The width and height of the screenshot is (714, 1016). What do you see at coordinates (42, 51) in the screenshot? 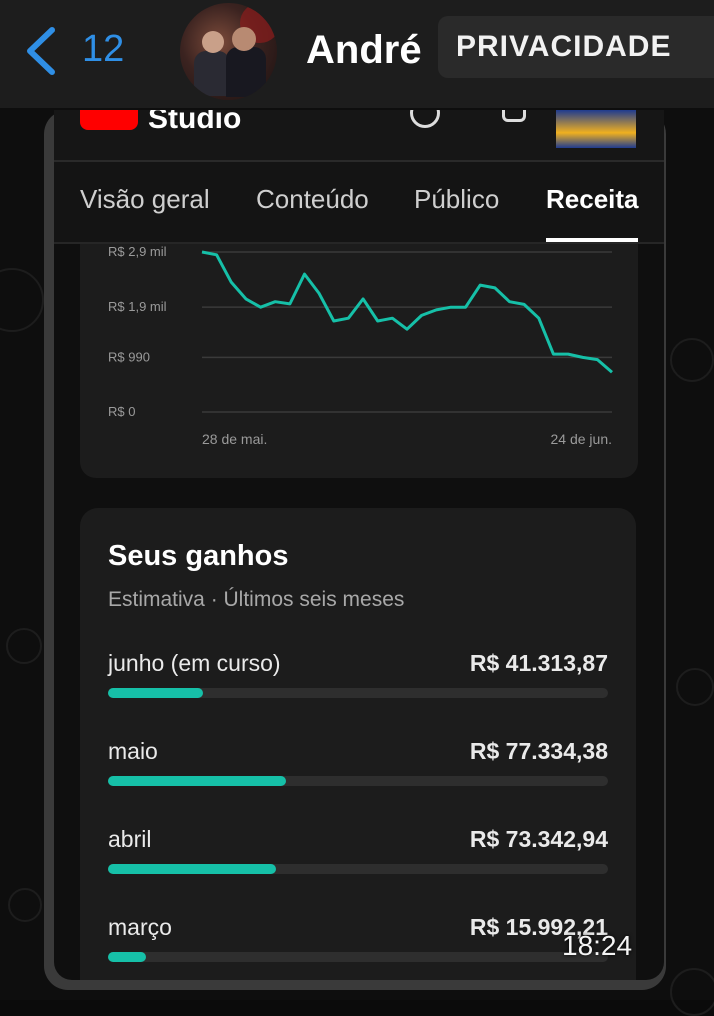
I see `back-chevron-icon` at bounding box center [42, 51].